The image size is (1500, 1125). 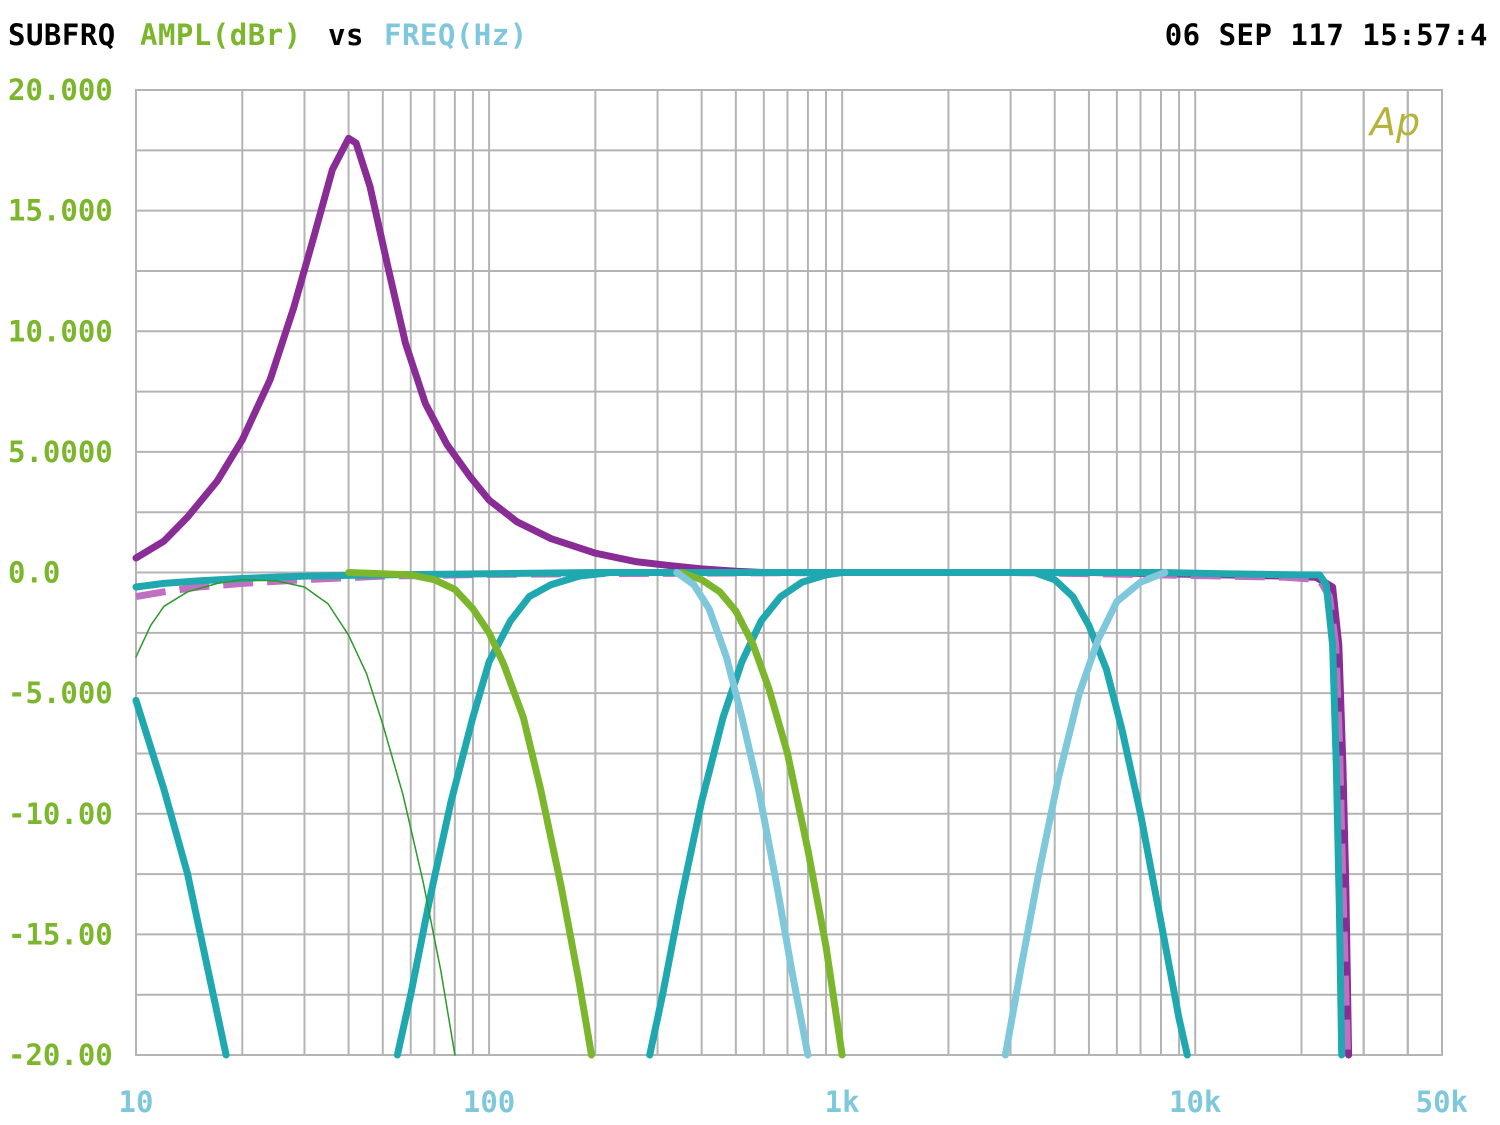 I want to click on y-tick-label: 20.000, so click(x=60, y=90).